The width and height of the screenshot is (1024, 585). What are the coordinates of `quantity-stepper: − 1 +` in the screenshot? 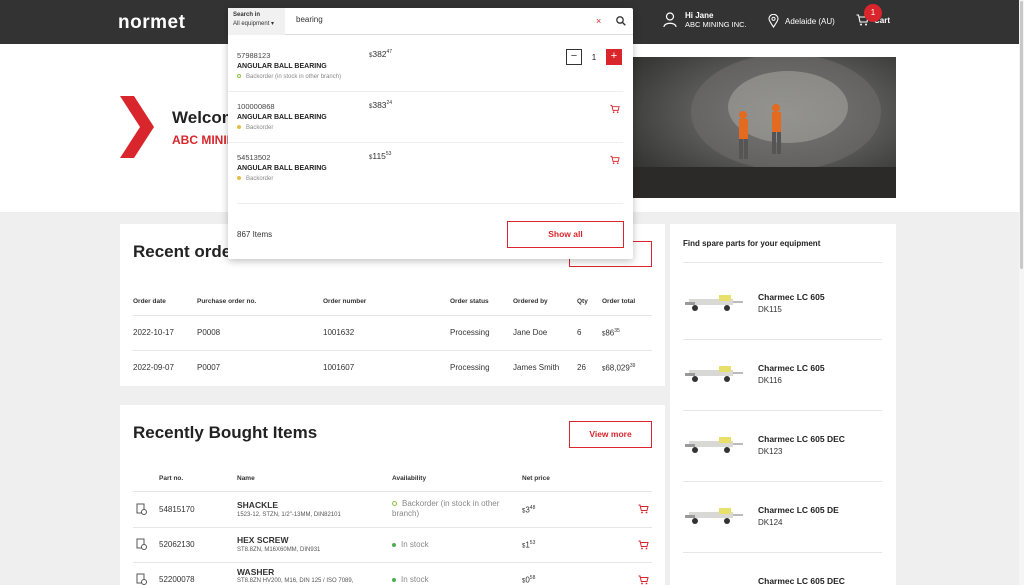 It's located at (594, 57).